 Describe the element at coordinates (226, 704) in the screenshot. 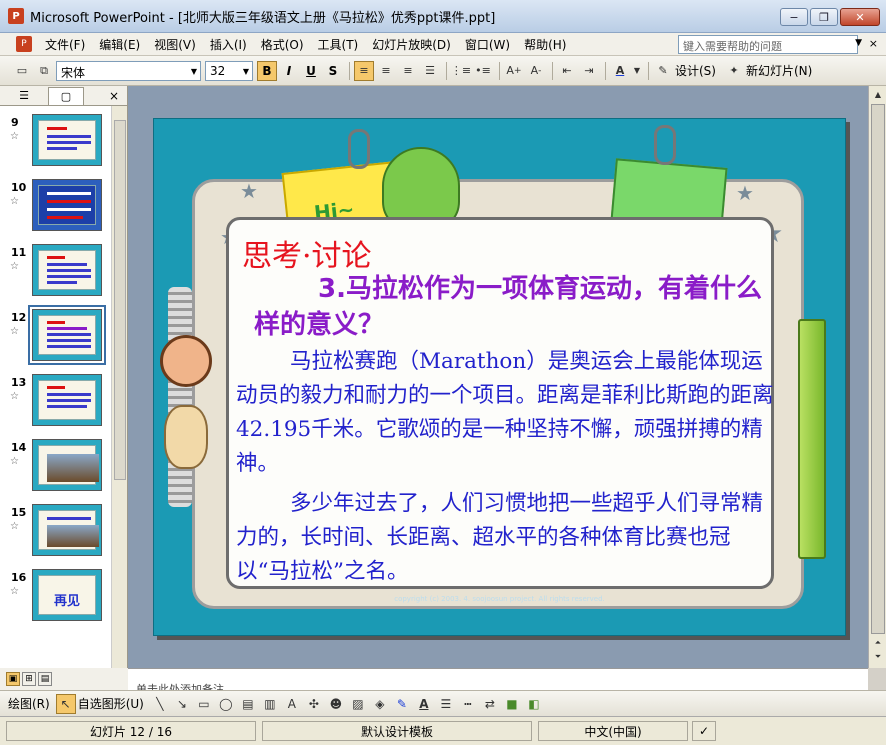

I see `oval-icon: ◯` at that location.